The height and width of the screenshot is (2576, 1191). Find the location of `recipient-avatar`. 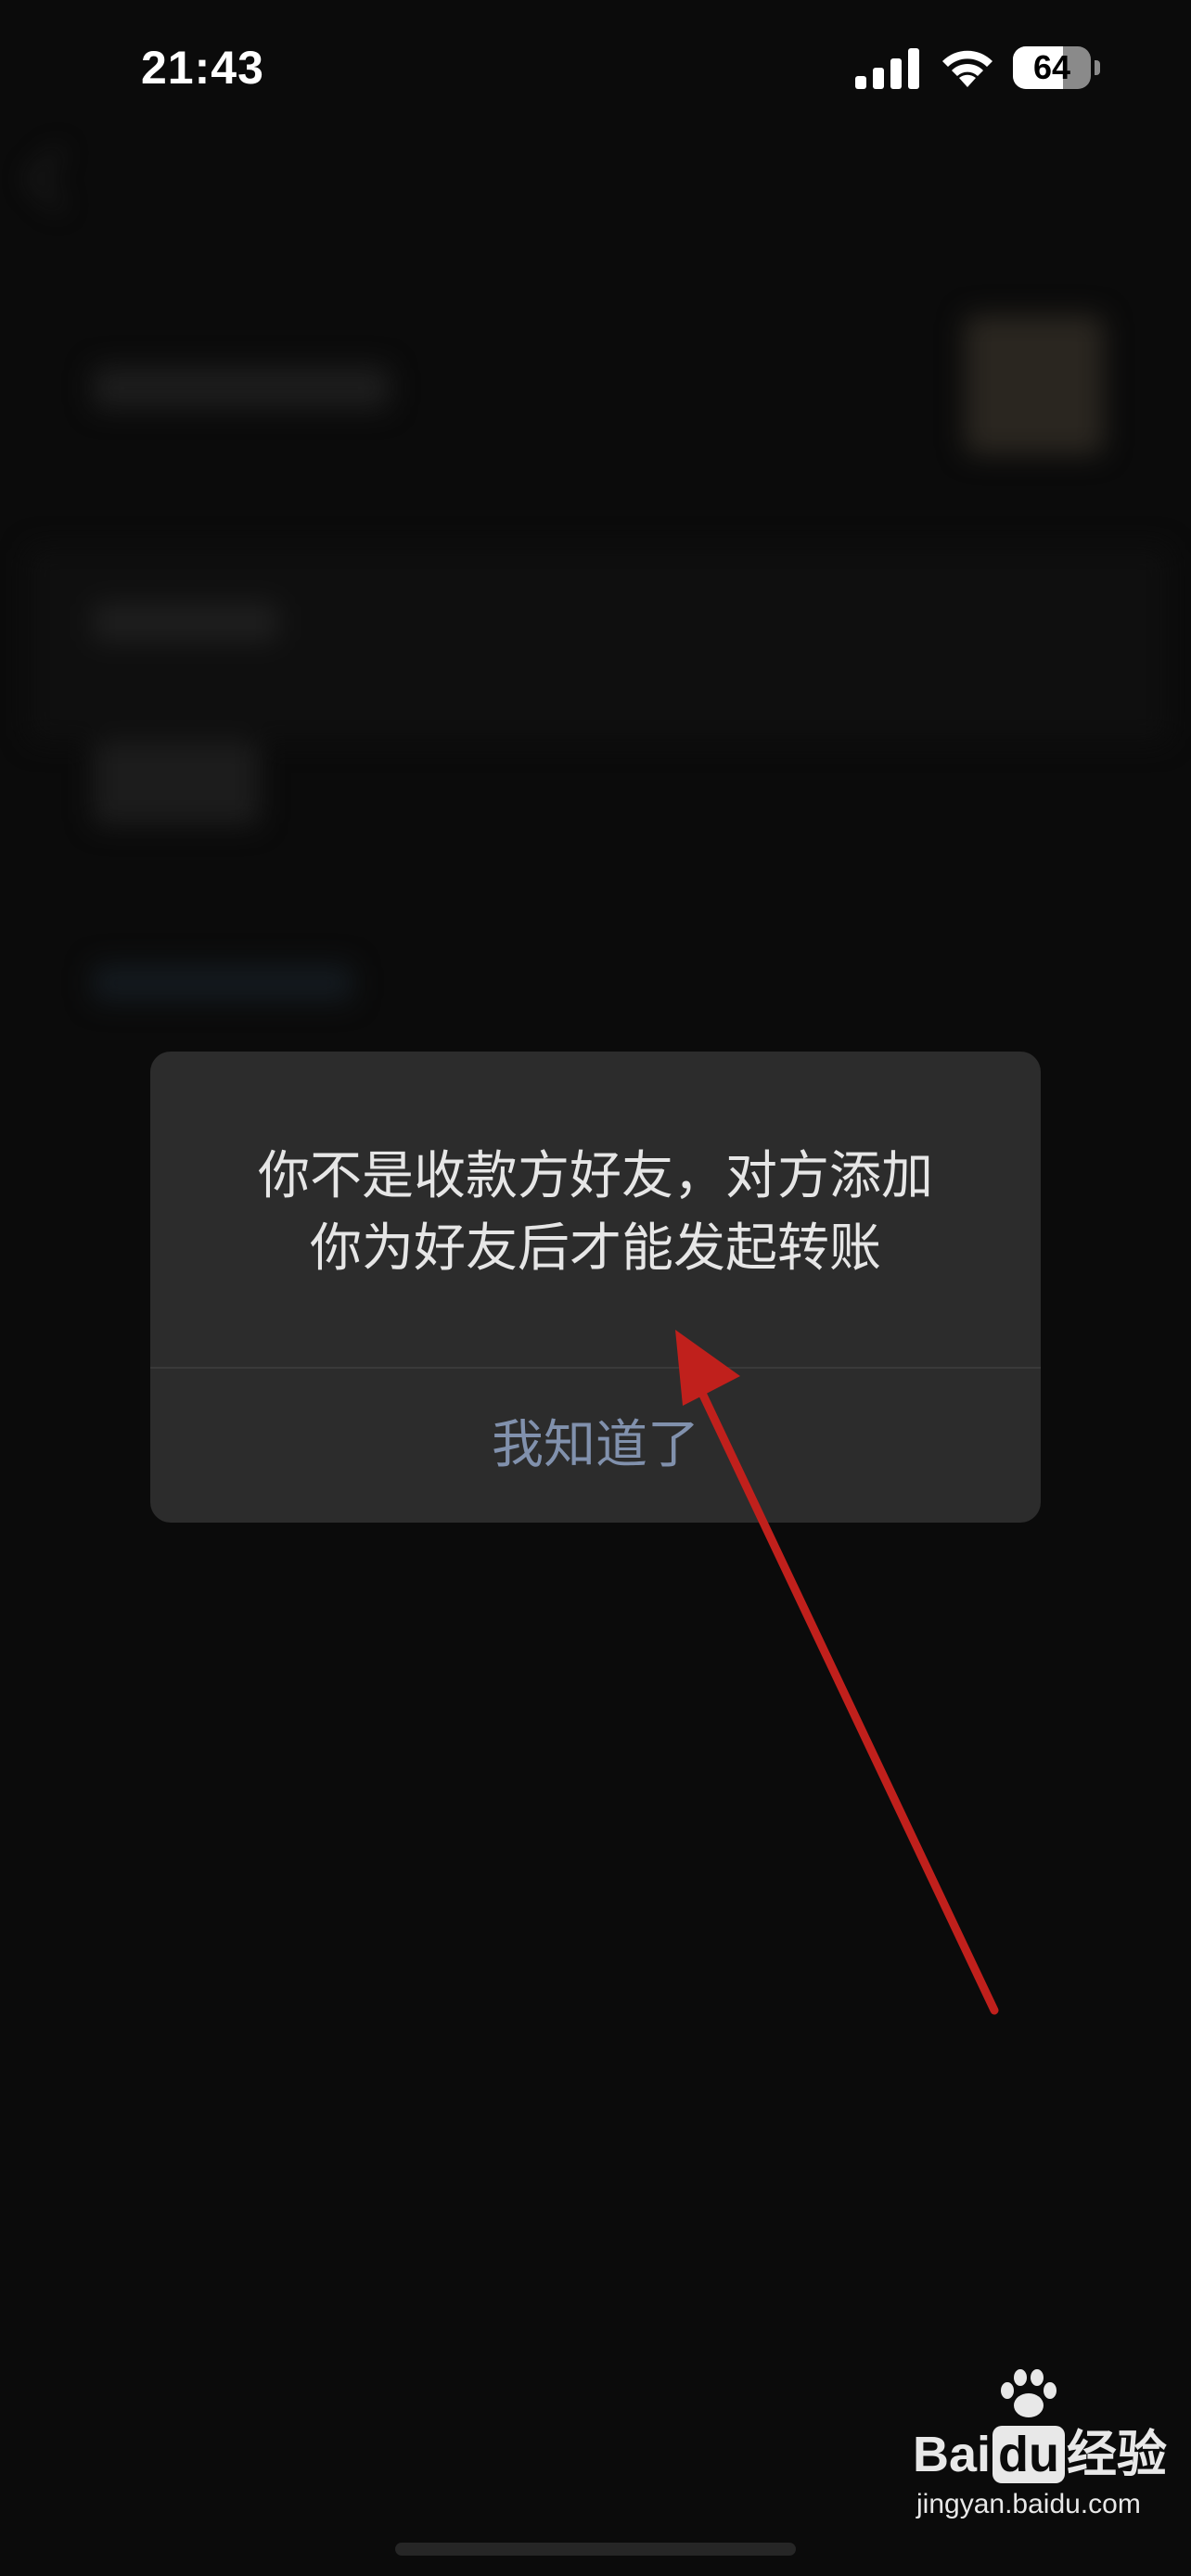

recipient-avatar is located at coordinates (1034, 385).